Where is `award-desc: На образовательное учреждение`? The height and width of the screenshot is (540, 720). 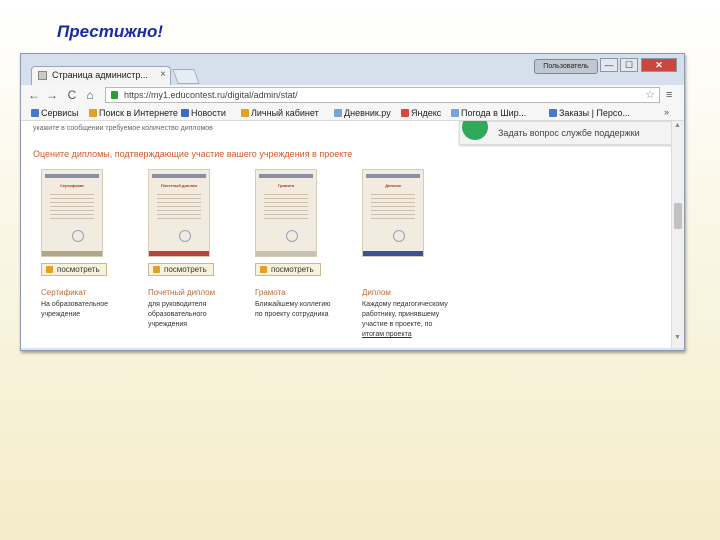 award-desc: На образовательное учреждение is located at coordinates (75, 309).